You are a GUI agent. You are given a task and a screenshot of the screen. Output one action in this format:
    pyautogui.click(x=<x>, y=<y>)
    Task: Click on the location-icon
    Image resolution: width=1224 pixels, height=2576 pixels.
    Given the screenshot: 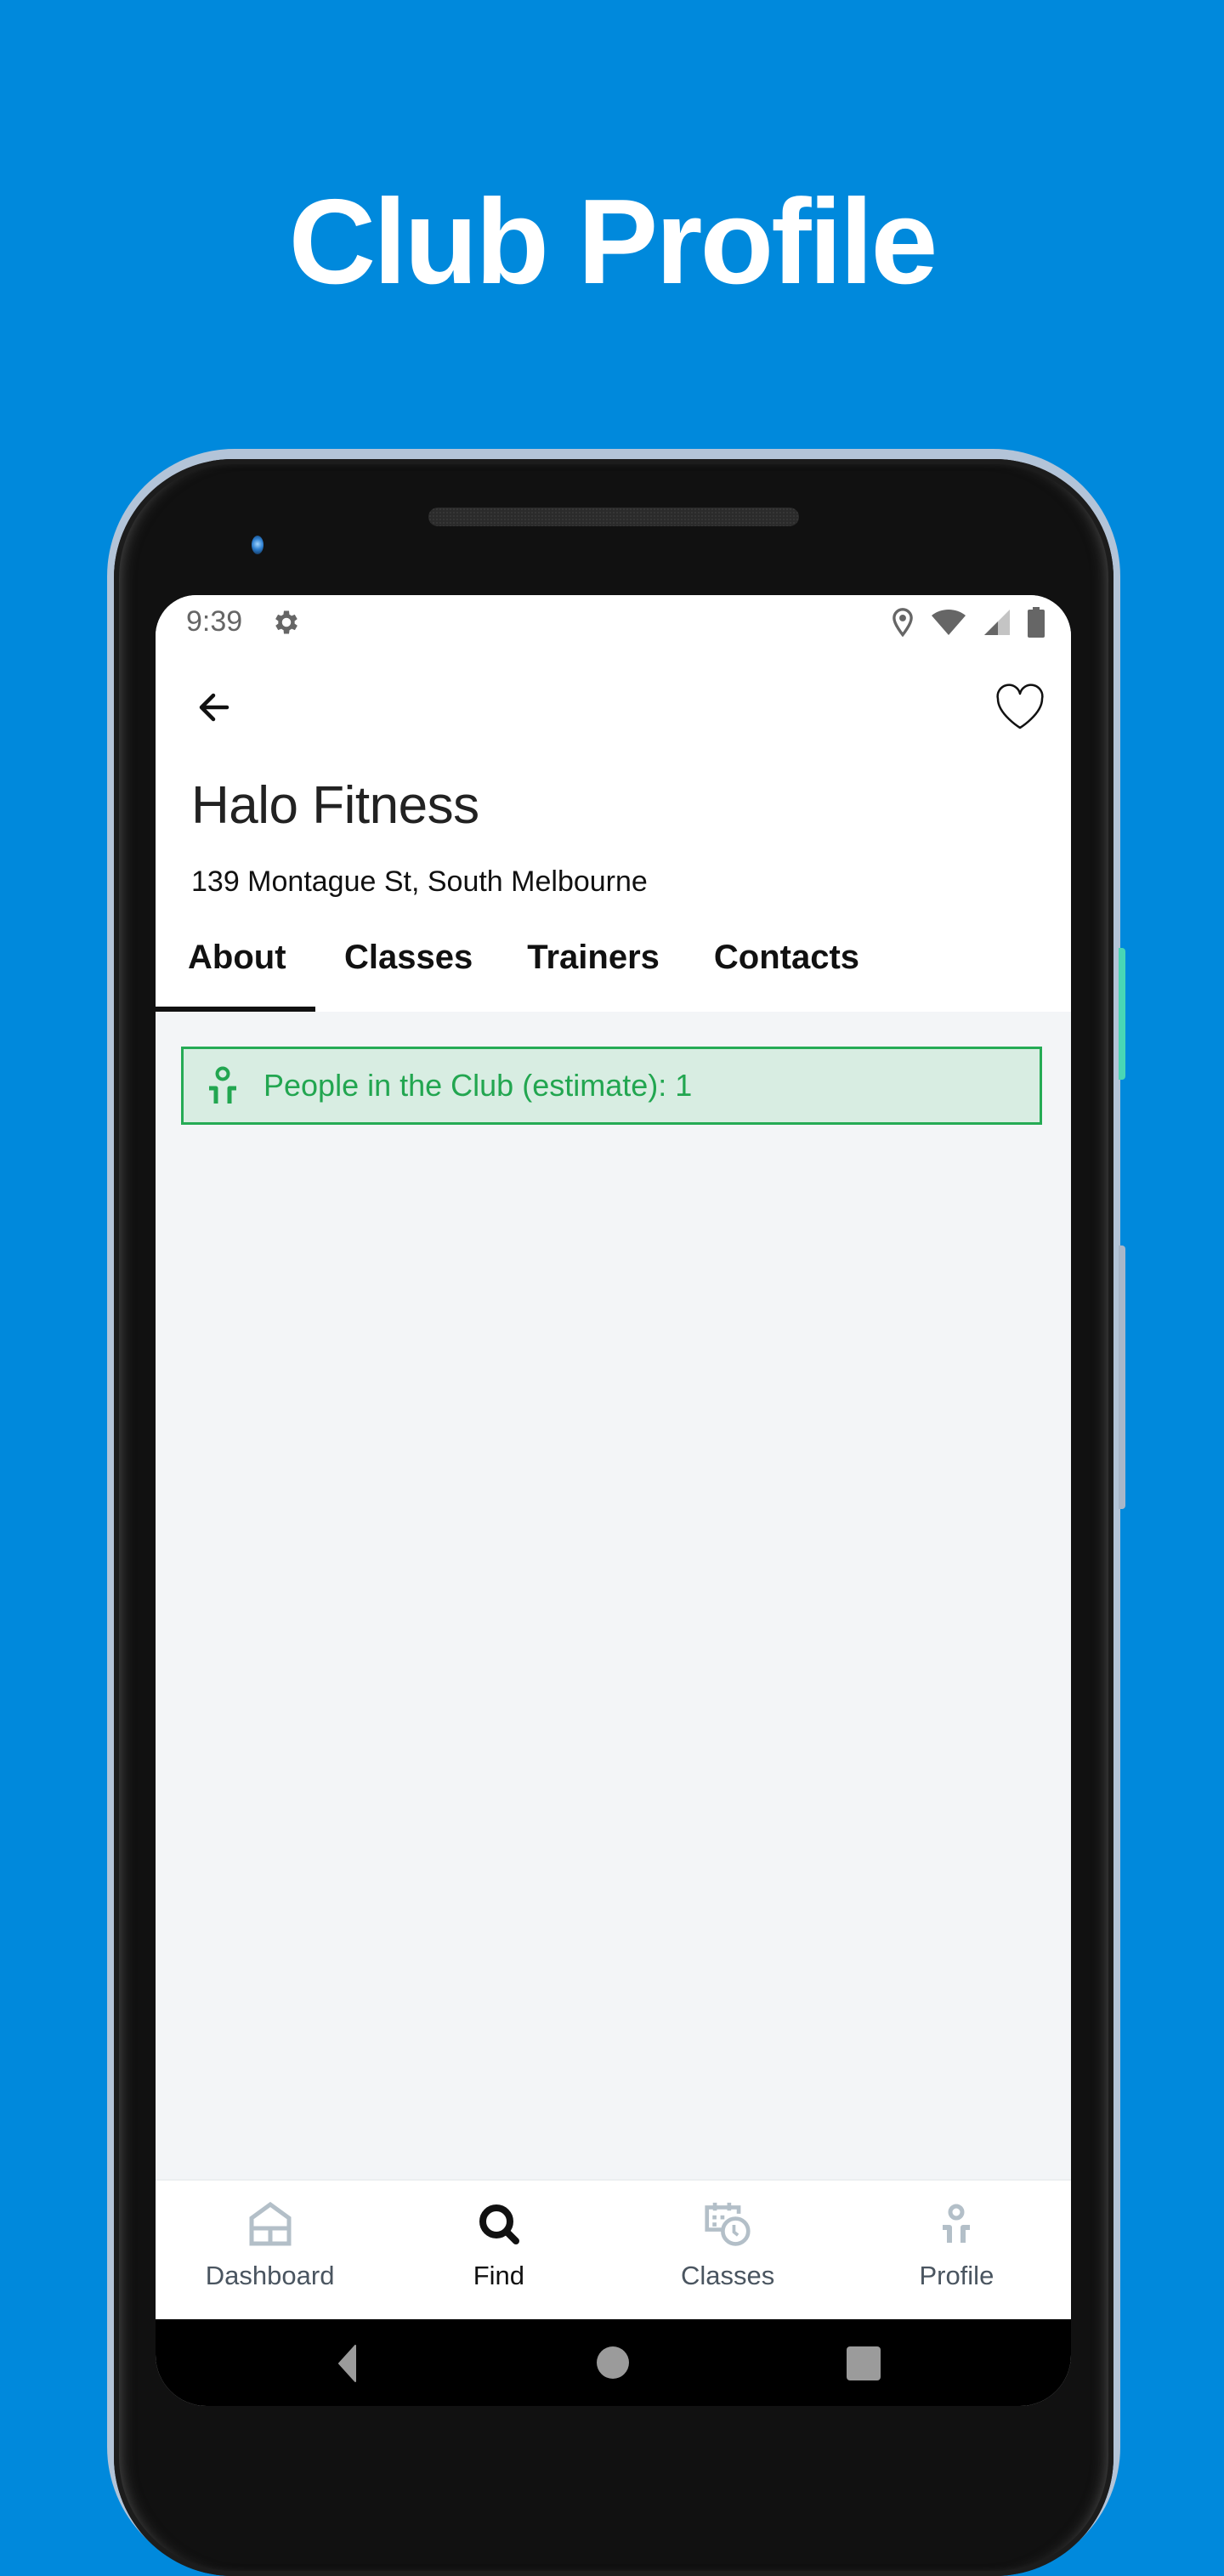 What is the action you would take?
    pyautogui.click(x=902, y=623)
    